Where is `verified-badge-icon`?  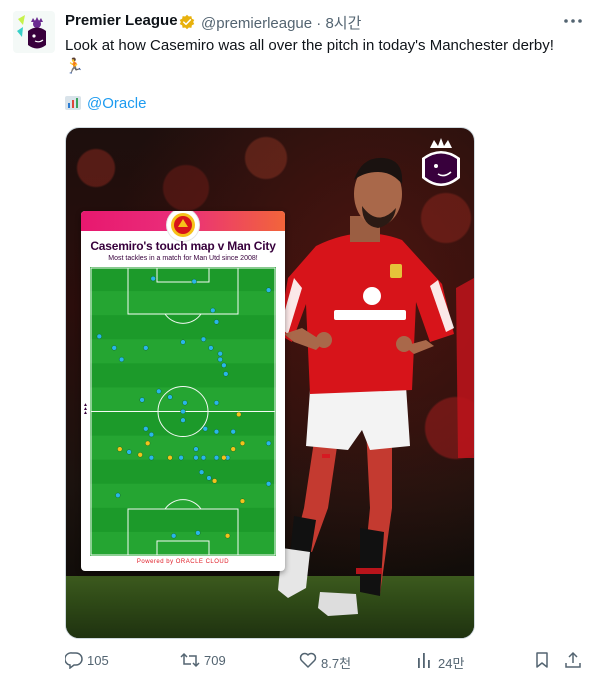 verified-badge-icon is located at coordinates (187, 22).